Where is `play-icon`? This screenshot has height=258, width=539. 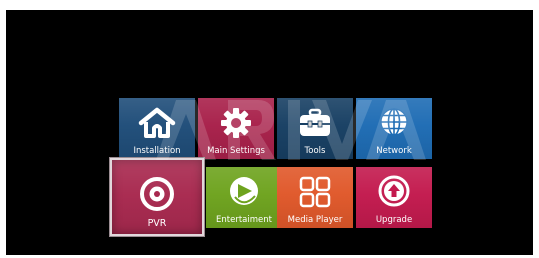 play-icon is located at coordinates (244, 192).